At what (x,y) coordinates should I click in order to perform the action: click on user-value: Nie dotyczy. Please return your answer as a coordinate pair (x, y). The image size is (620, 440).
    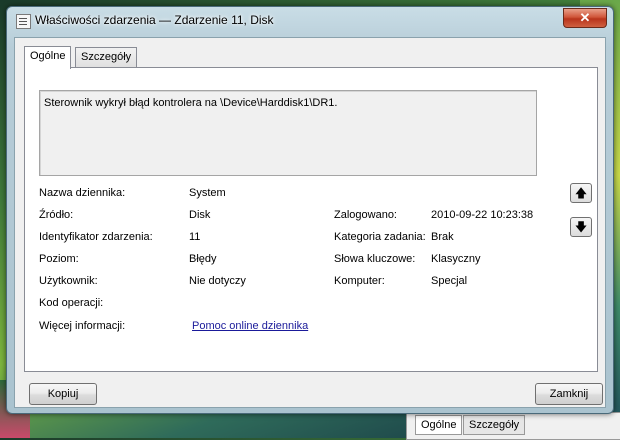
    Looking at the image, I should click on (217, 281).